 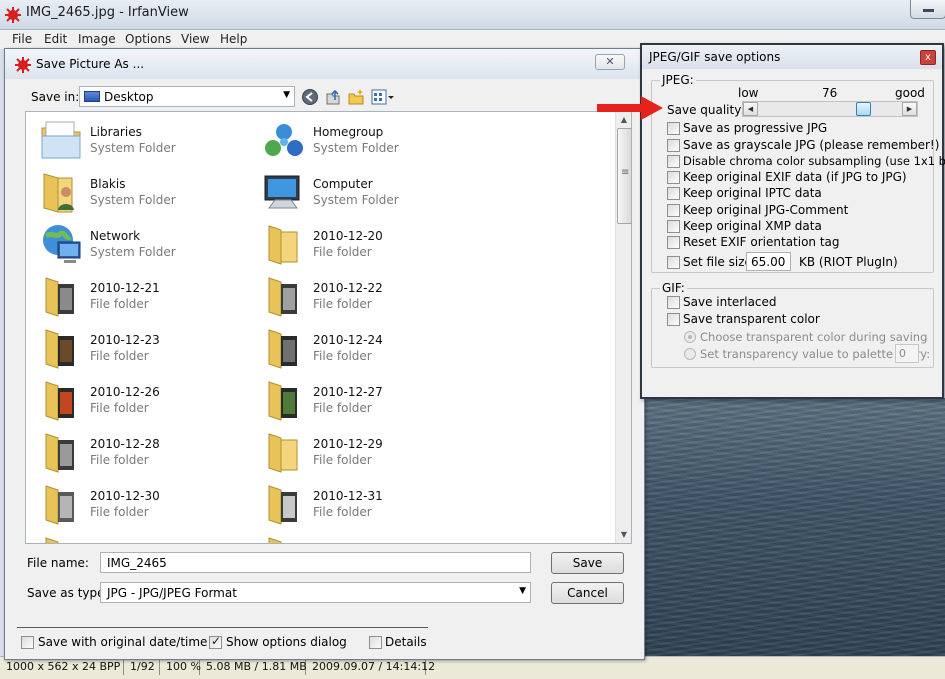 What do you see at coordinates (348, 392) in the screenshot?
I see `file-name: 2010-12-27` at bounding box center [348, 392].